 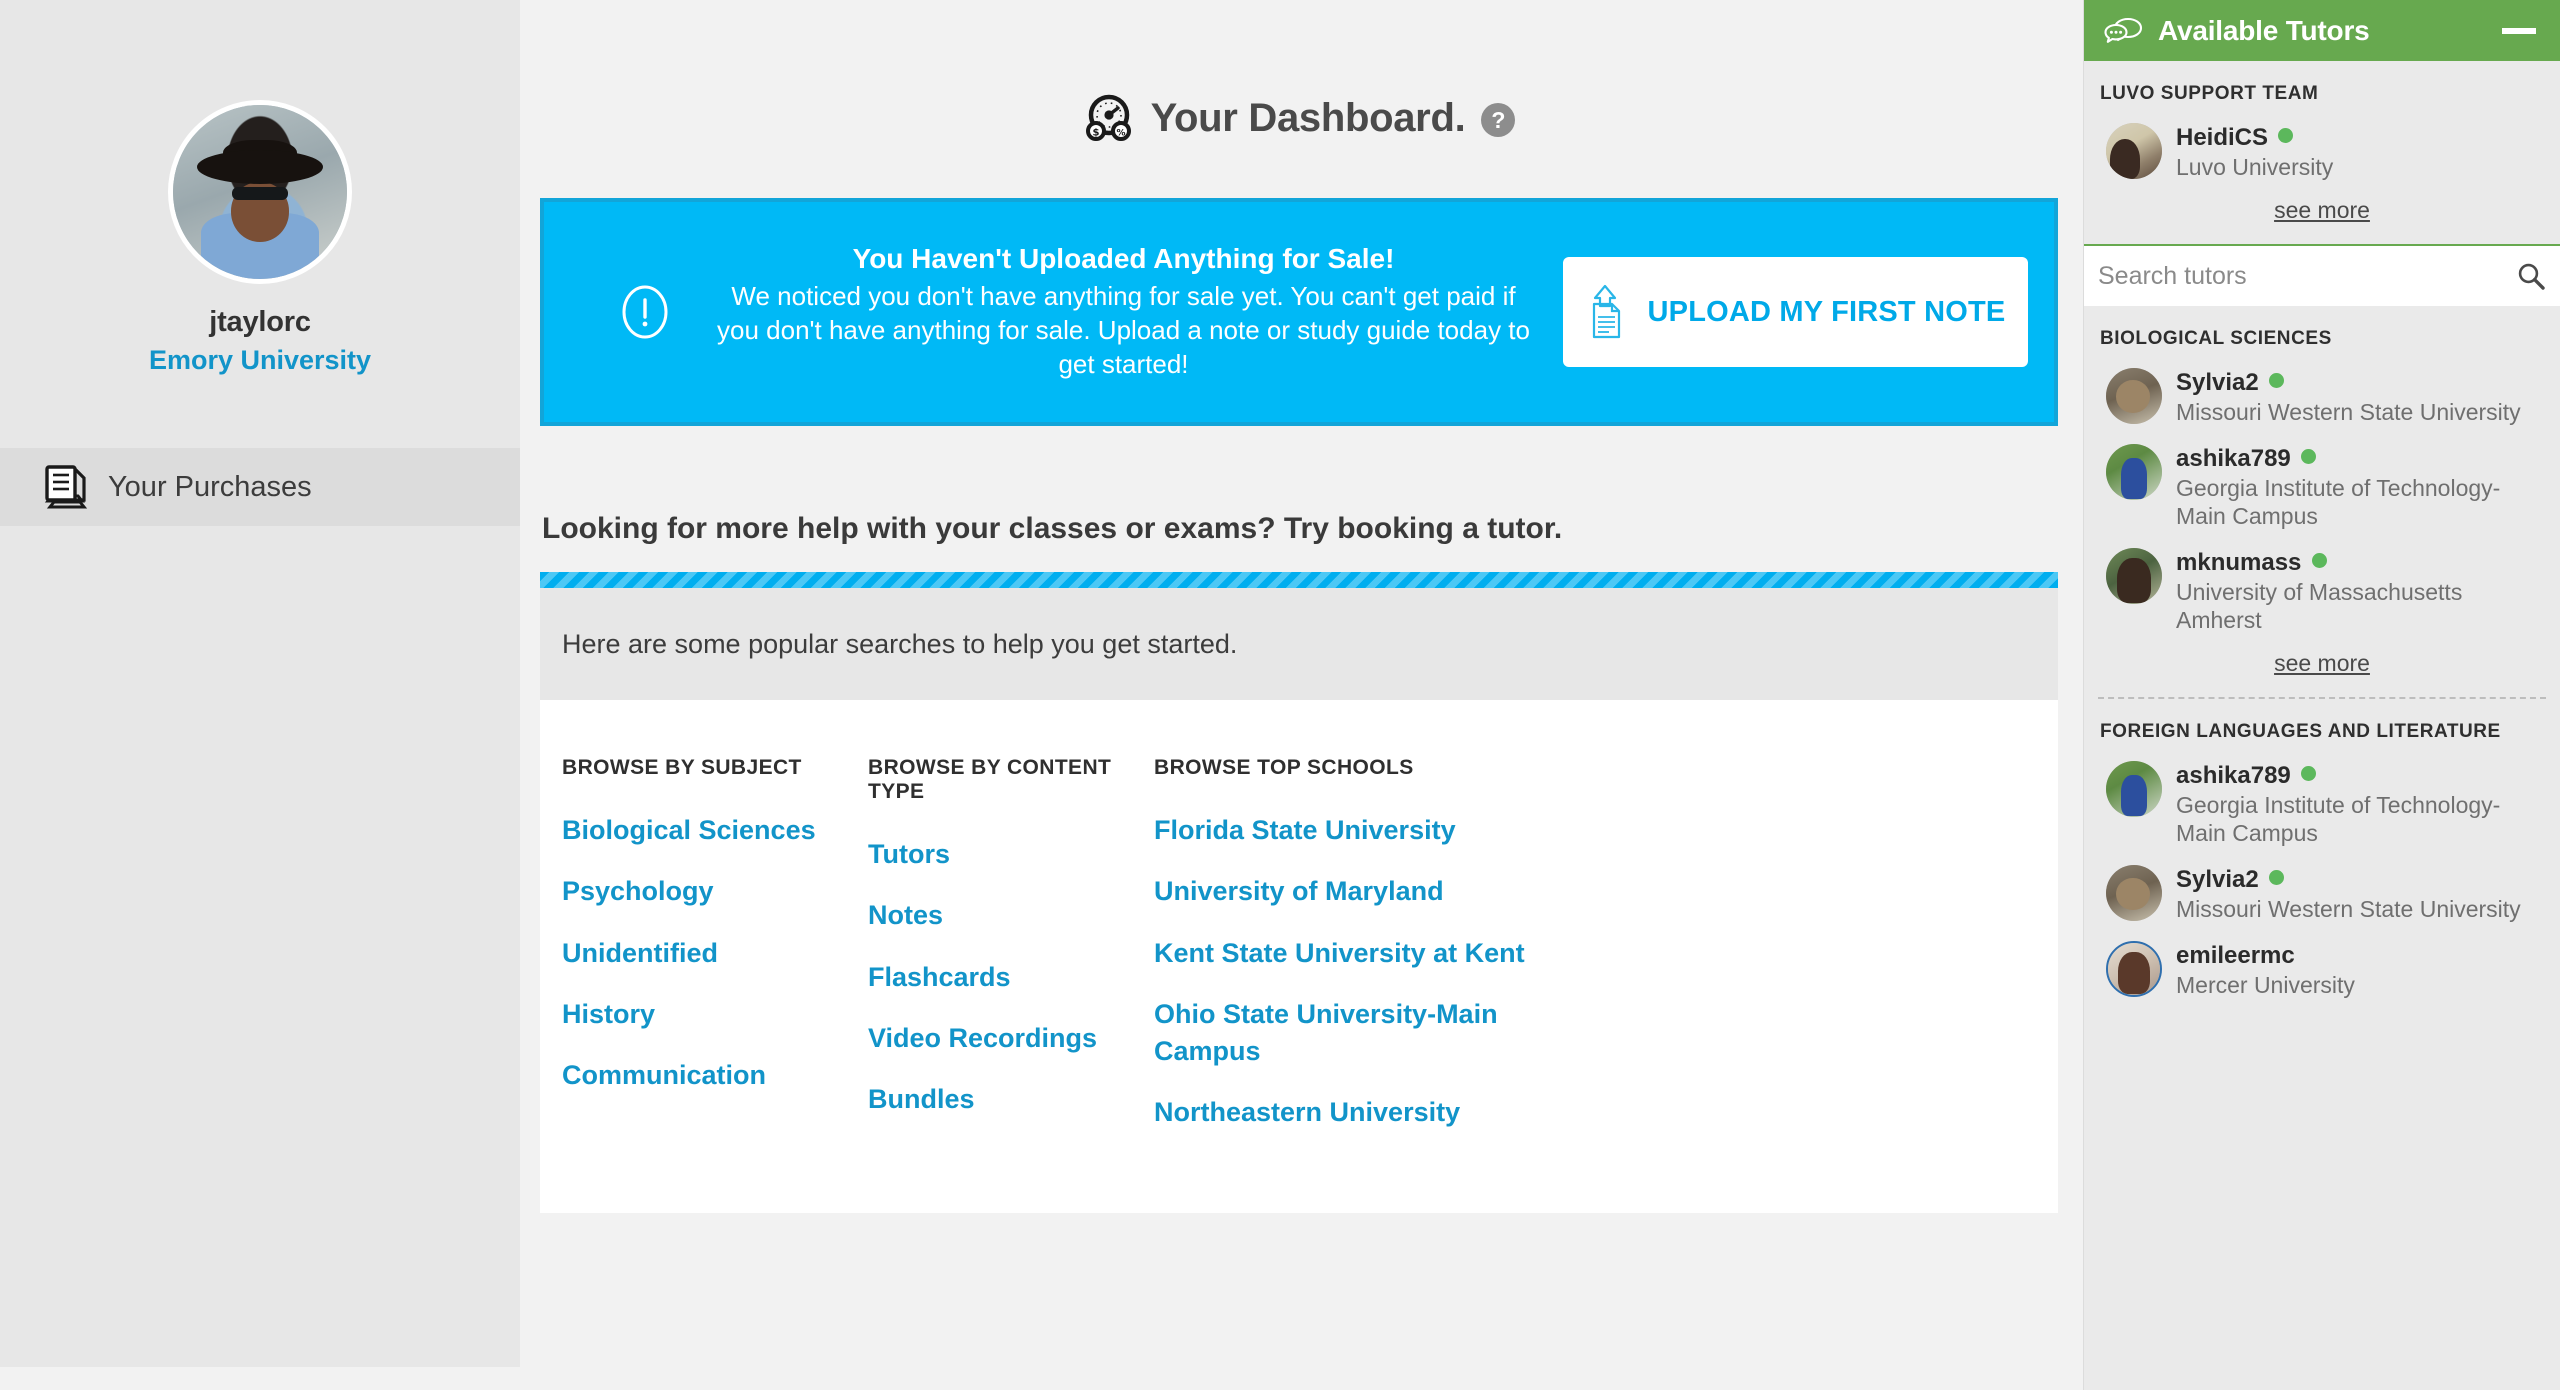 I want to click on tutor-avatar-heidics, so click(x=2134, y=151).